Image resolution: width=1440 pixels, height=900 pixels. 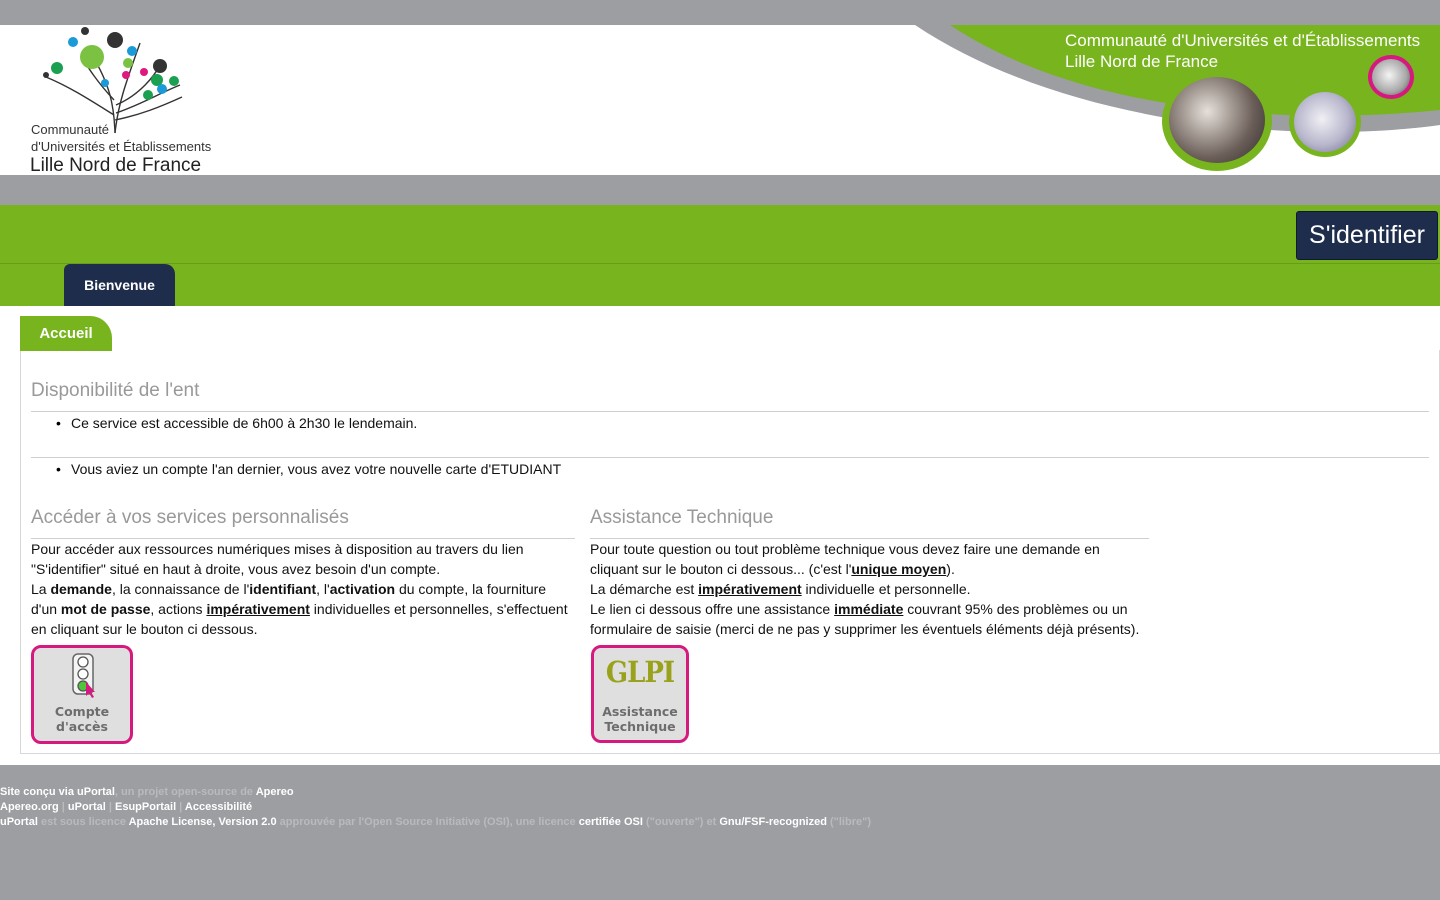 What do you see at coordinates (29, 807) in the screenshot?
I see `footer-apereo-org-link: Apereo.org` at bounding box center [29, 807].